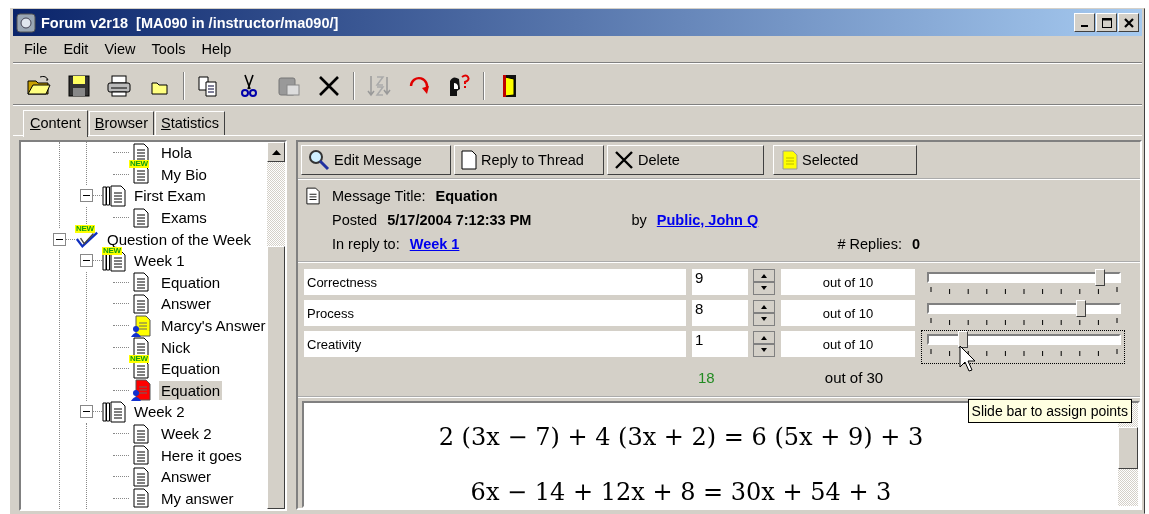  Describe the element at coordinates (529, 160) in the screenshot. I see `reply-button: Reply to Thread` at that location.